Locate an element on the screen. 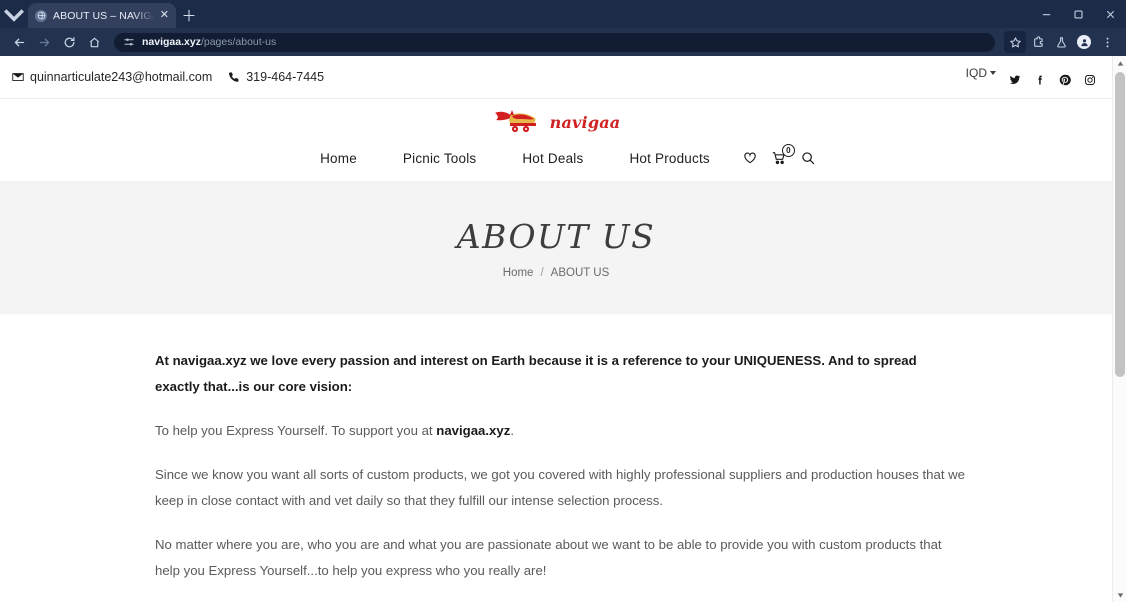 Image resolution: width=1126 pixels, height=602 pixels. star-icon is located at coordinates (1015, 41).